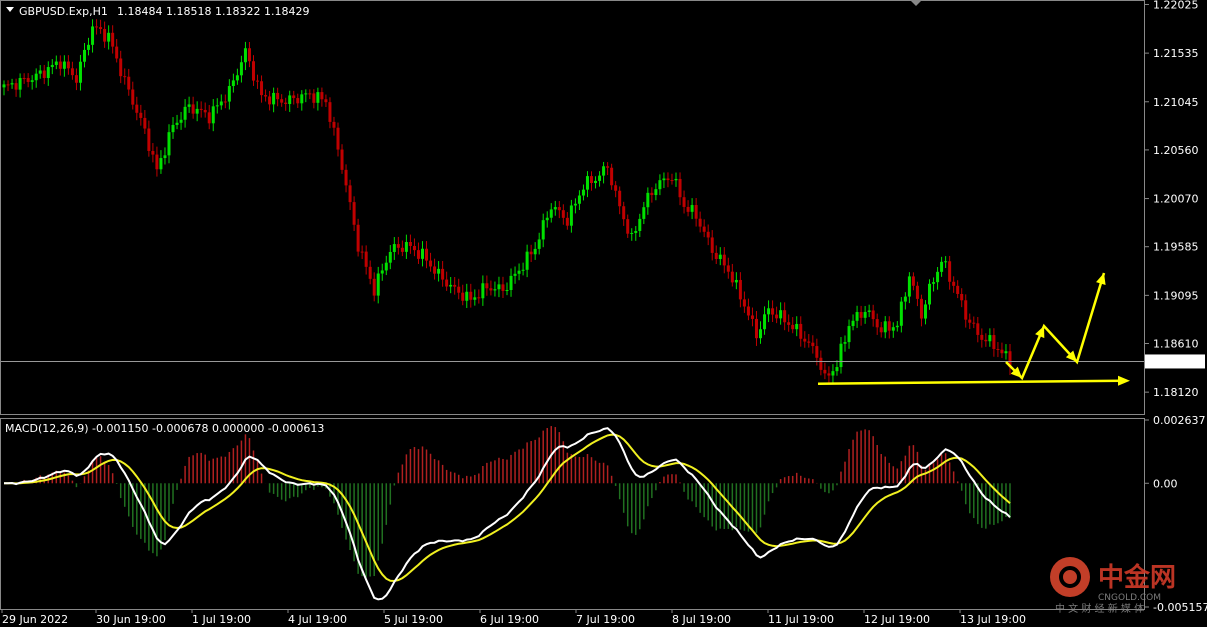 The width and height of the screenshot is (1207, 627). I want to click on chart-menu-triangle-icon, so click(10, 9).